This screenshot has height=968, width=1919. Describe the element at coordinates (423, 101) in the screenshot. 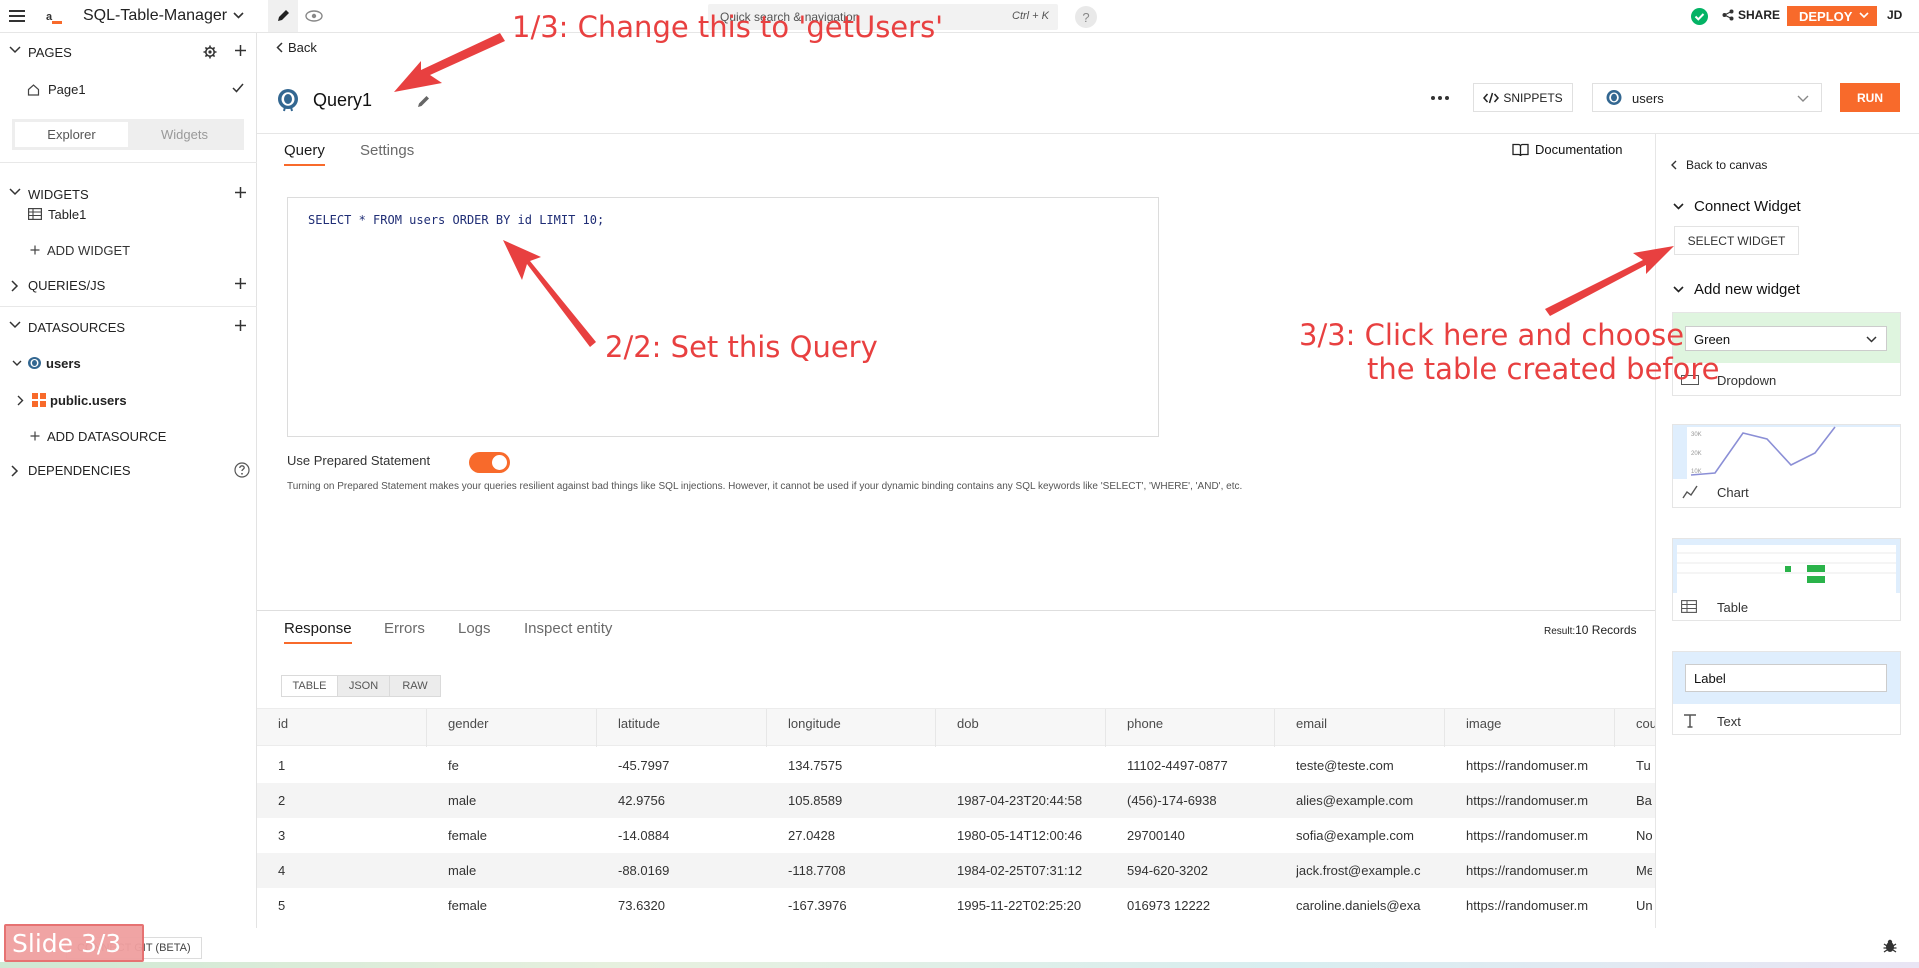

I see `rename-pencil-icon` at that location.